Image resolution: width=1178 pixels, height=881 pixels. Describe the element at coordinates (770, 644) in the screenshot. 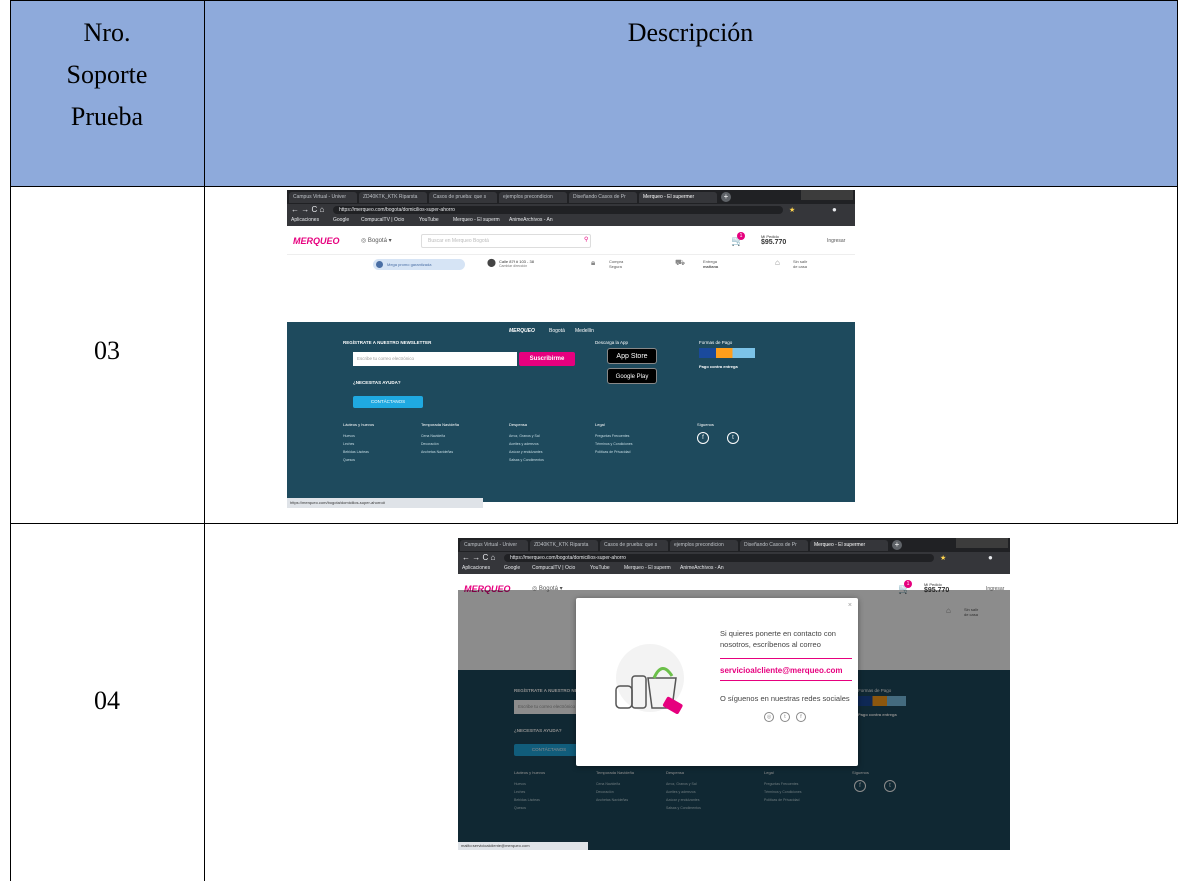

I see `modal-line2: nosotros, escríbenos al correo` at that location.